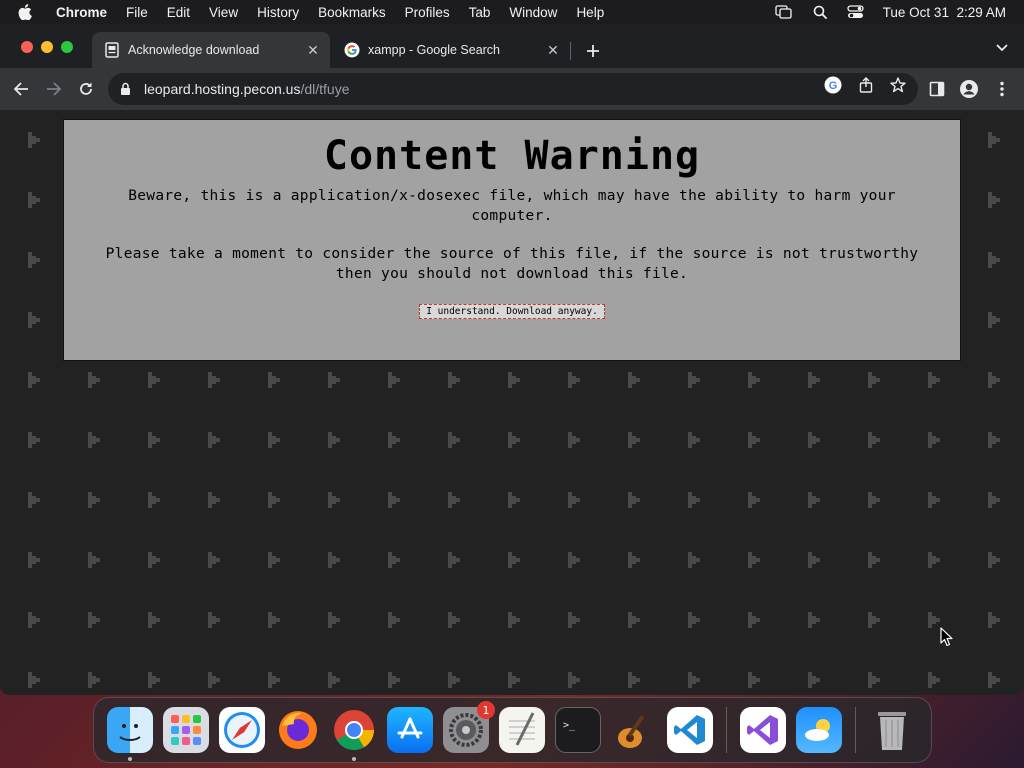 The height and width of the screenshot is (768, 1024). Describe the element at coordinates (969, 89) in the screenshot. I see `profile-avatar-icon` at that location.